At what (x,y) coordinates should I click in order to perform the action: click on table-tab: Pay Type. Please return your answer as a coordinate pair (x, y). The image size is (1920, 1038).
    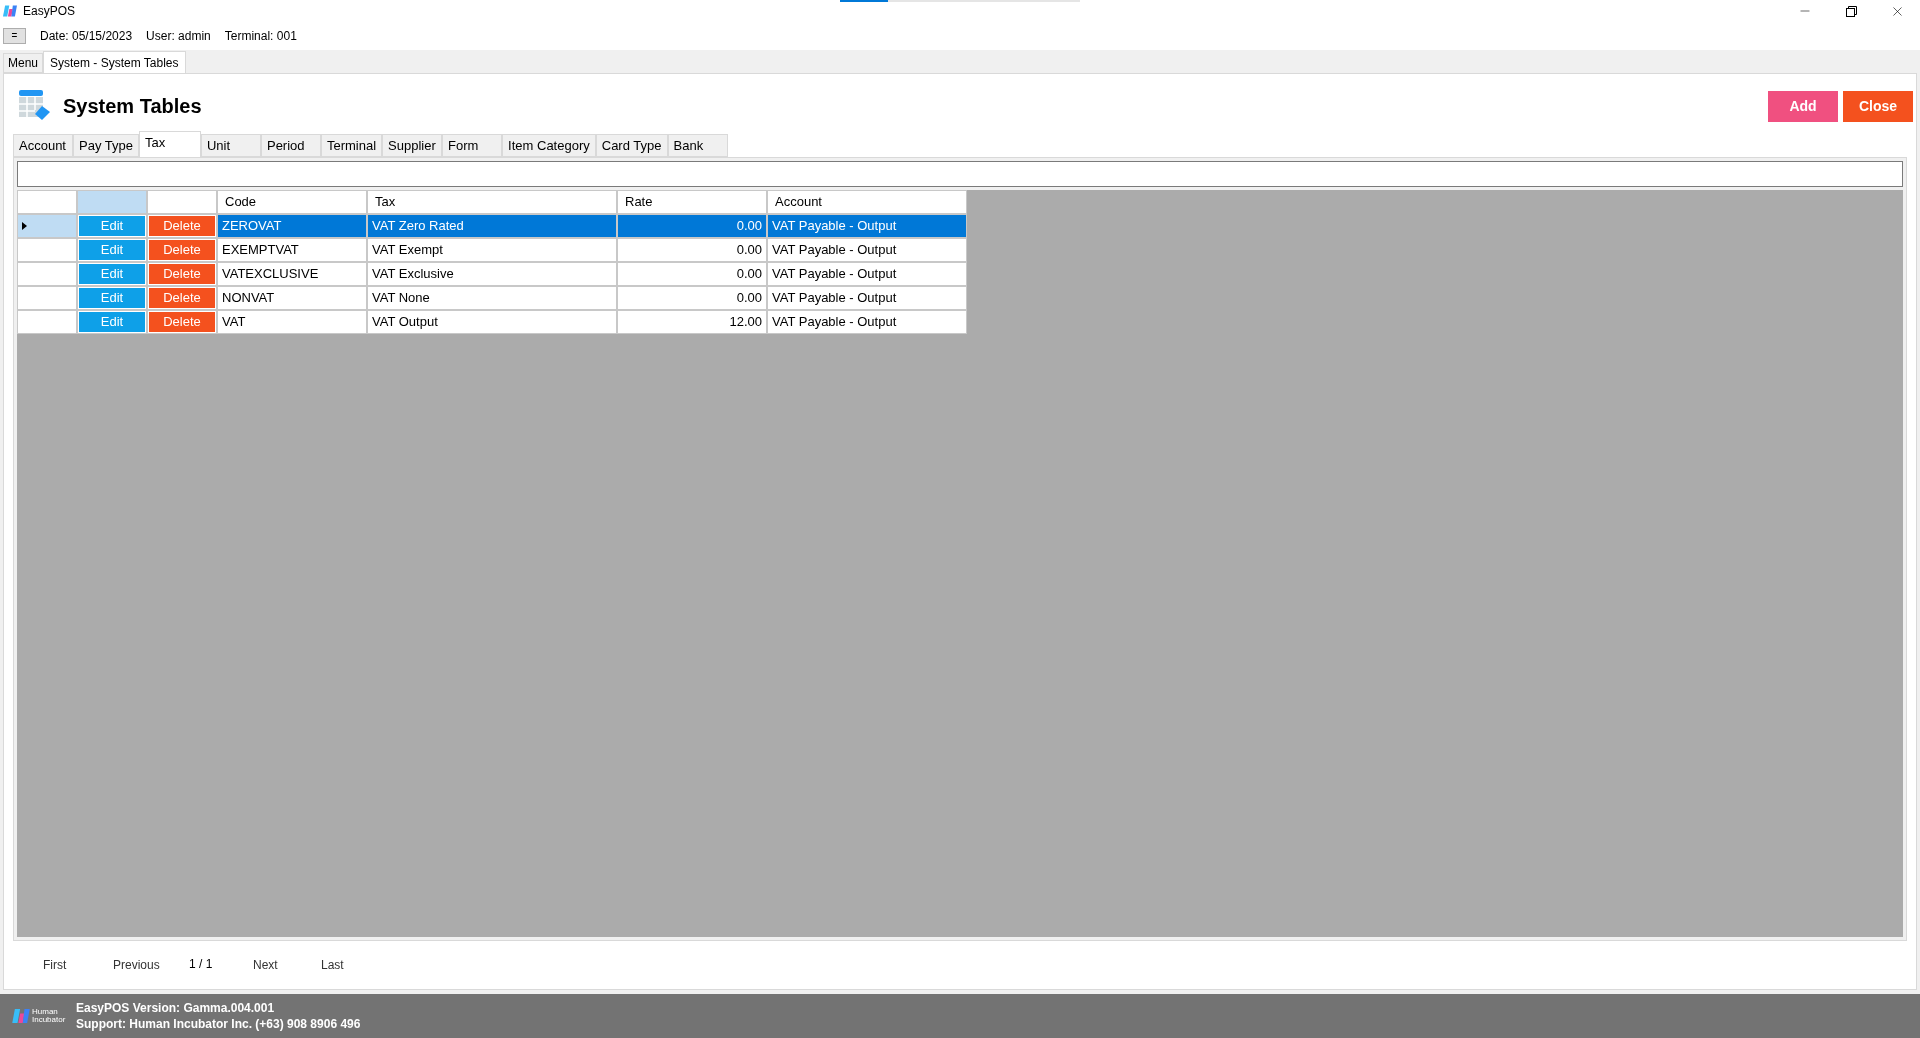
    Looking at the image, I should click on (106, 145).